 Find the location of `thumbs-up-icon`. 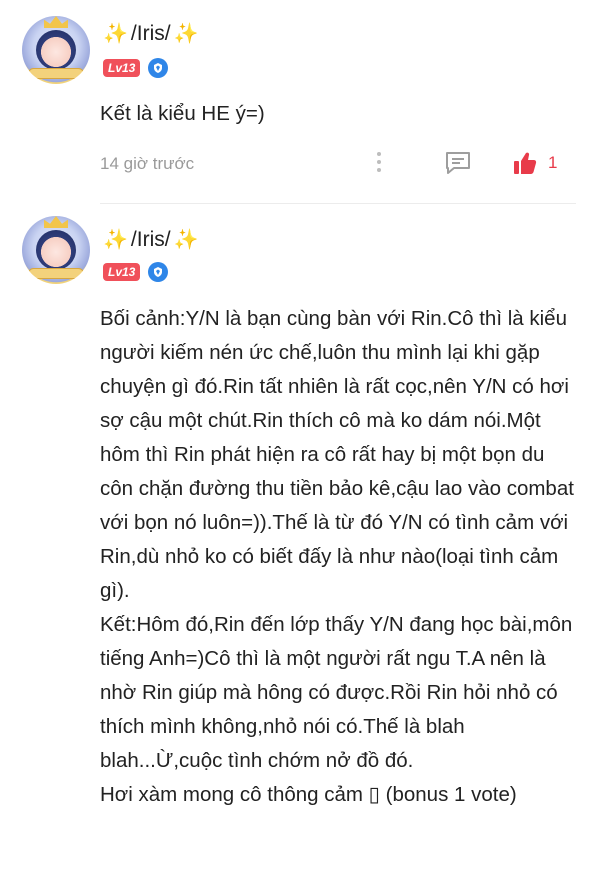

thumbs-up-icon is located at coordinates (525, 163).